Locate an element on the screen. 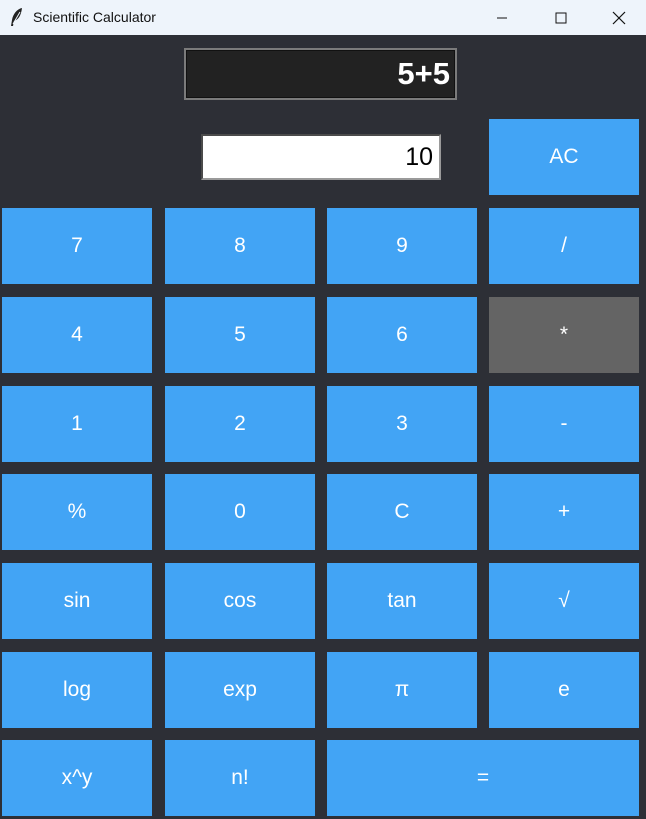  digit-6-button: 6 is located at coordinates (402, 335).